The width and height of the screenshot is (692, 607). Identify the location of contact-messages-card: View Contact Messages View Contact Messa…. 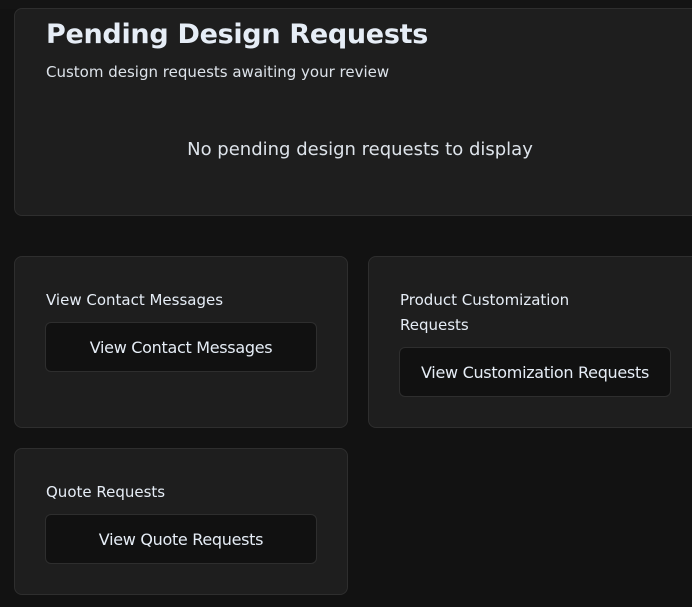
(181, 342).